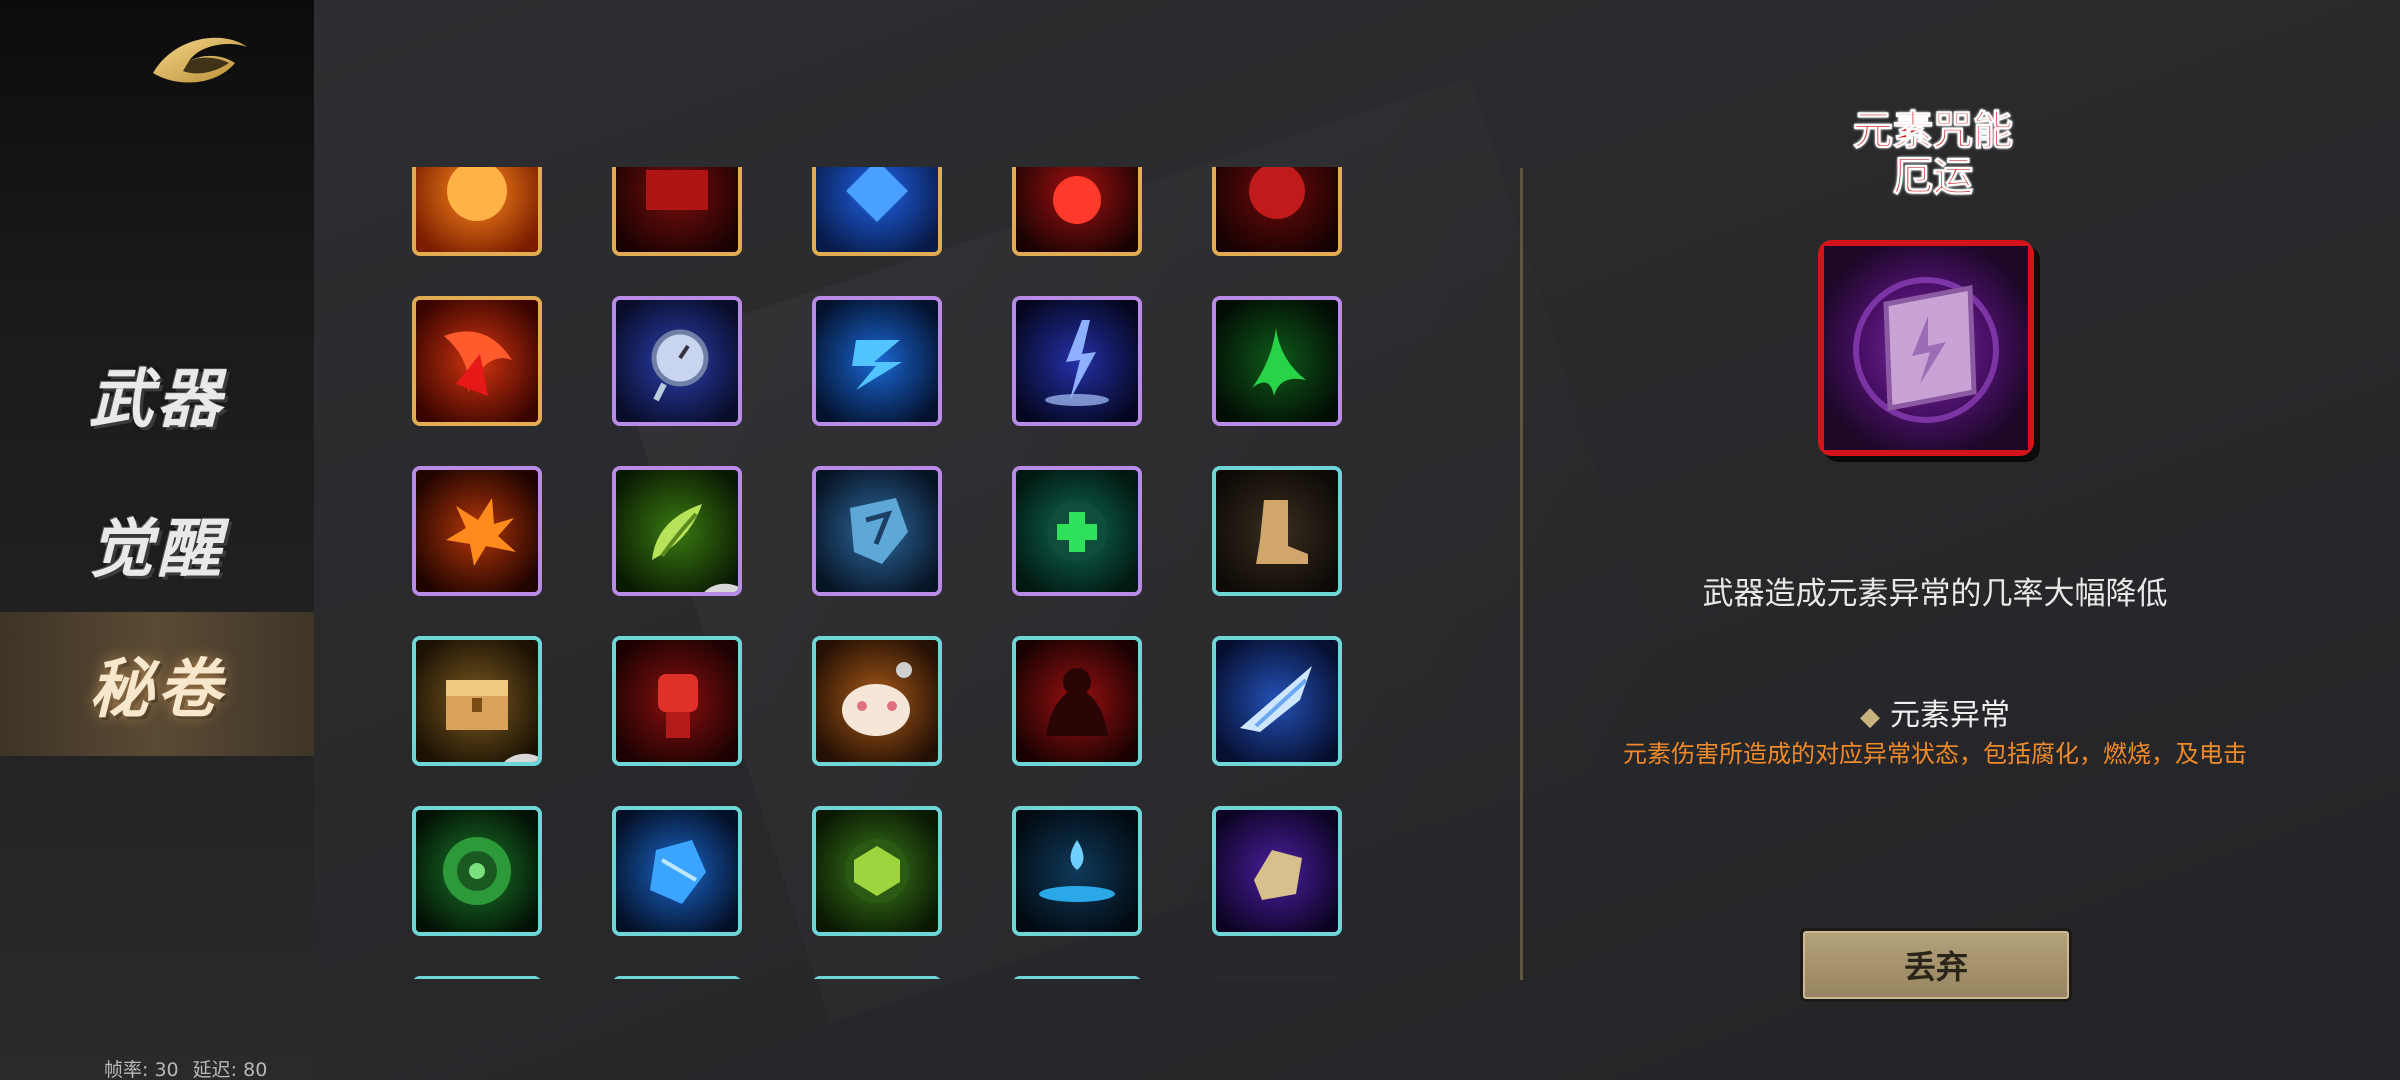  I want to click on water-drop-icon, so click(1077, 871).